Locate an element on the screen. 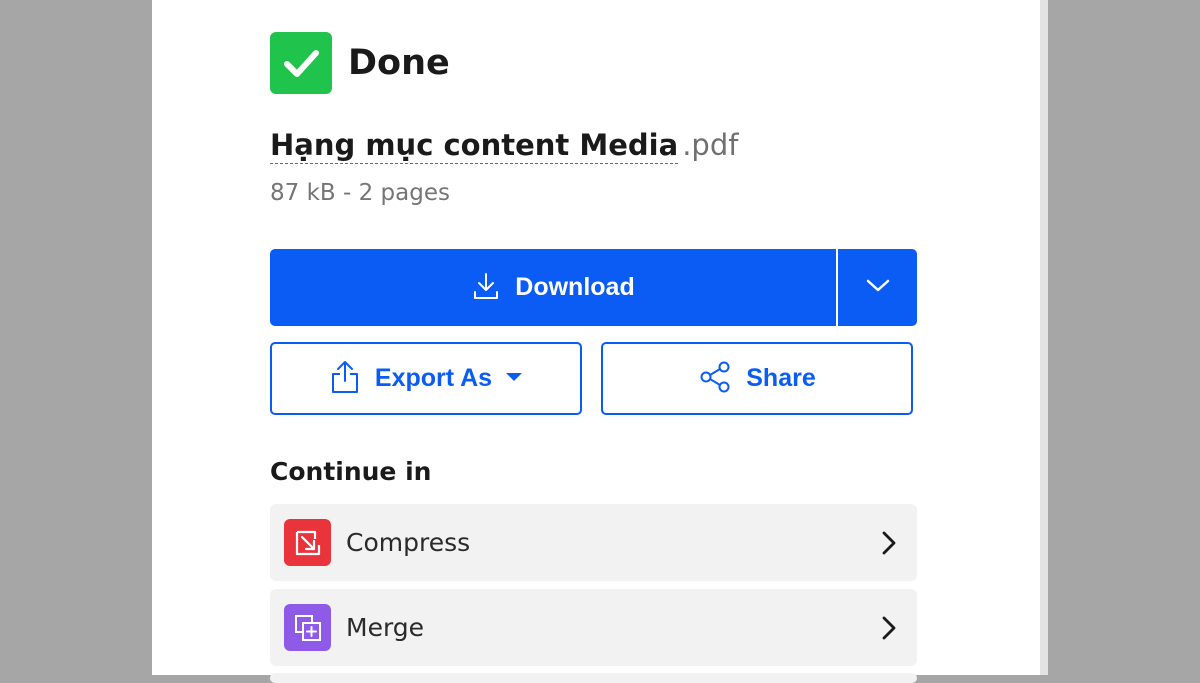  export-as-button: Export As is located at coordinates (426, 378).